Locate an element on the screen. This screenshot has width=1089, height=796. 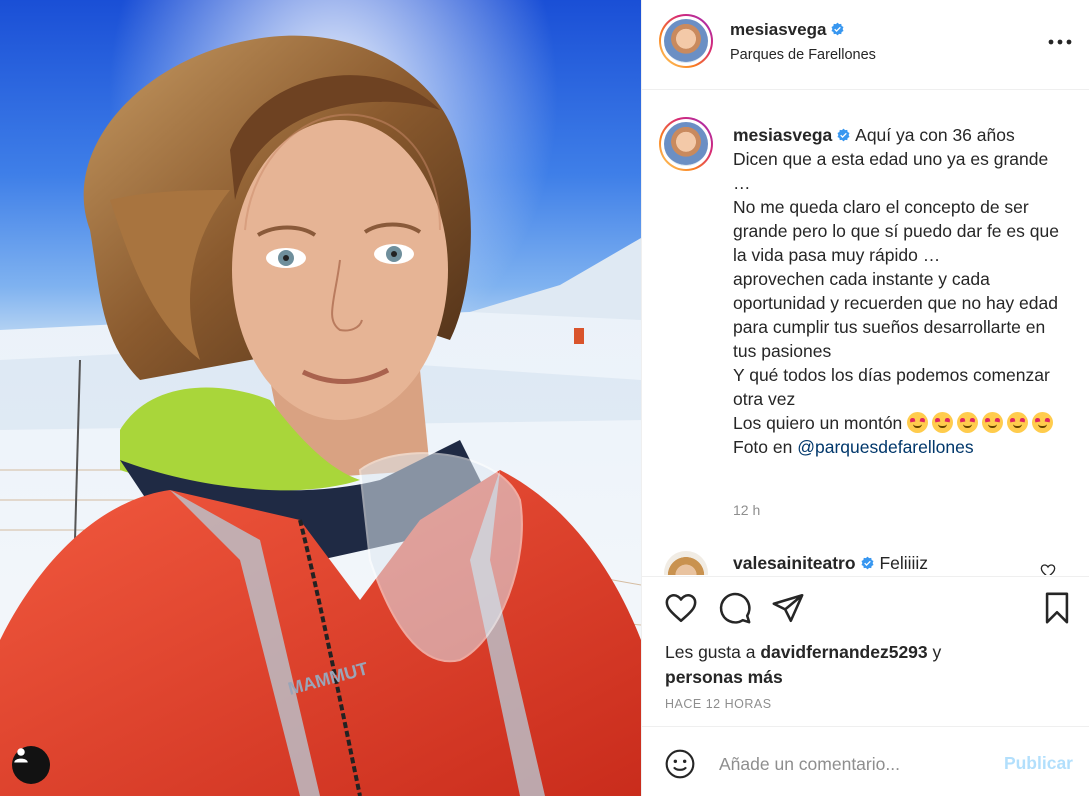
caption-emojis is located at coordinates (982, 422).